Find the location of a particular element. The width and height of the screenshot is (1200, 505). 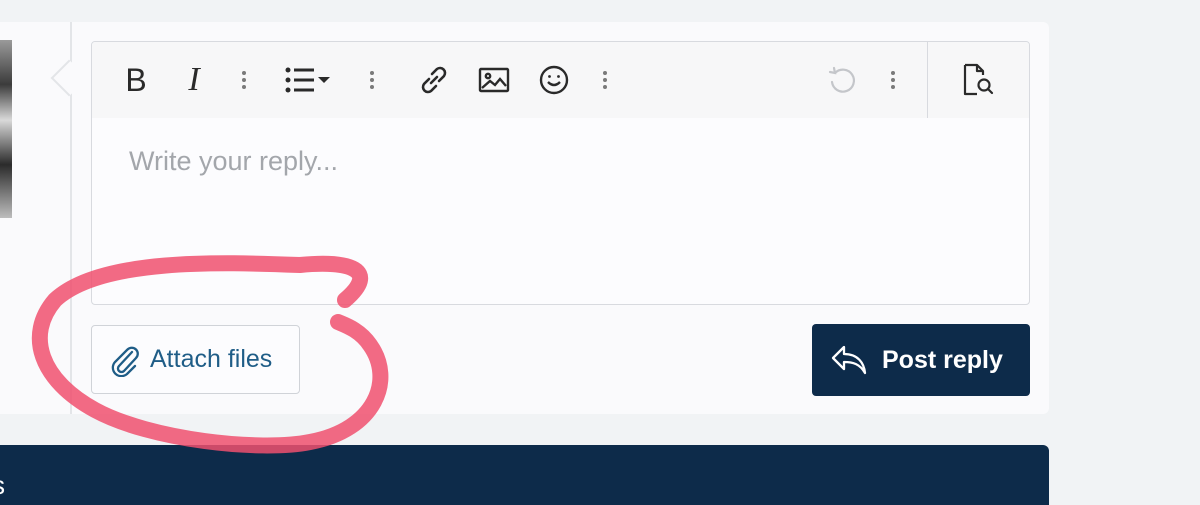

footer-text-fragment: s is located at coordinates (2, 485).